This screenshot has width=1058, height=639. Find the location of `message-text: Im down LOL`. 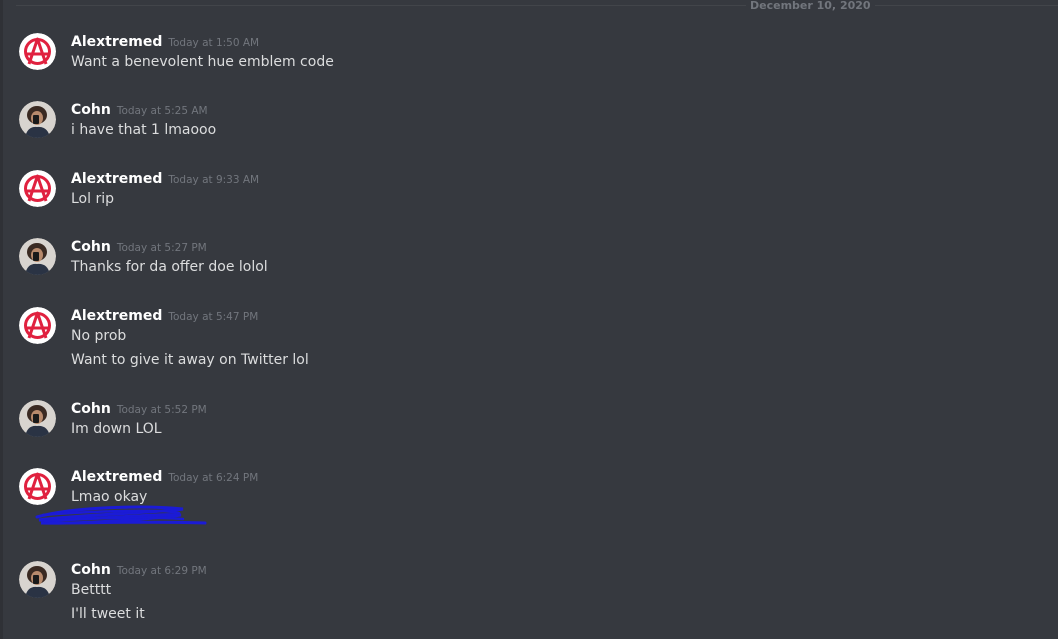

message-text: Im down LOL is located at coordinates (116, 429).